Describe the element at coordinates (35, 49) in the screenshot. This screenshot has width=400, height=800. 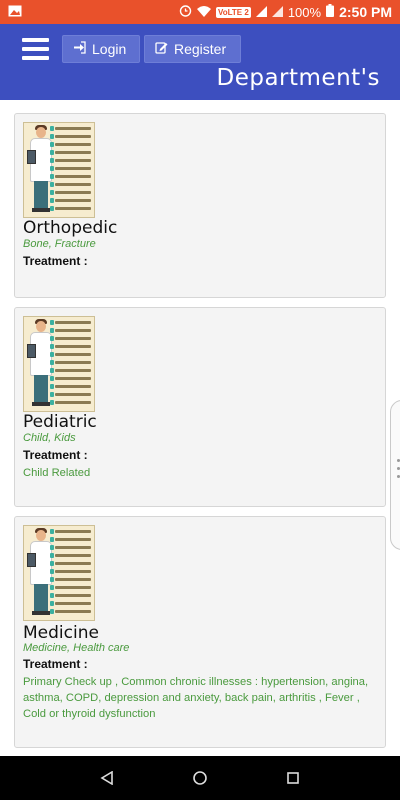
I see `hamburger-icon` at that location.